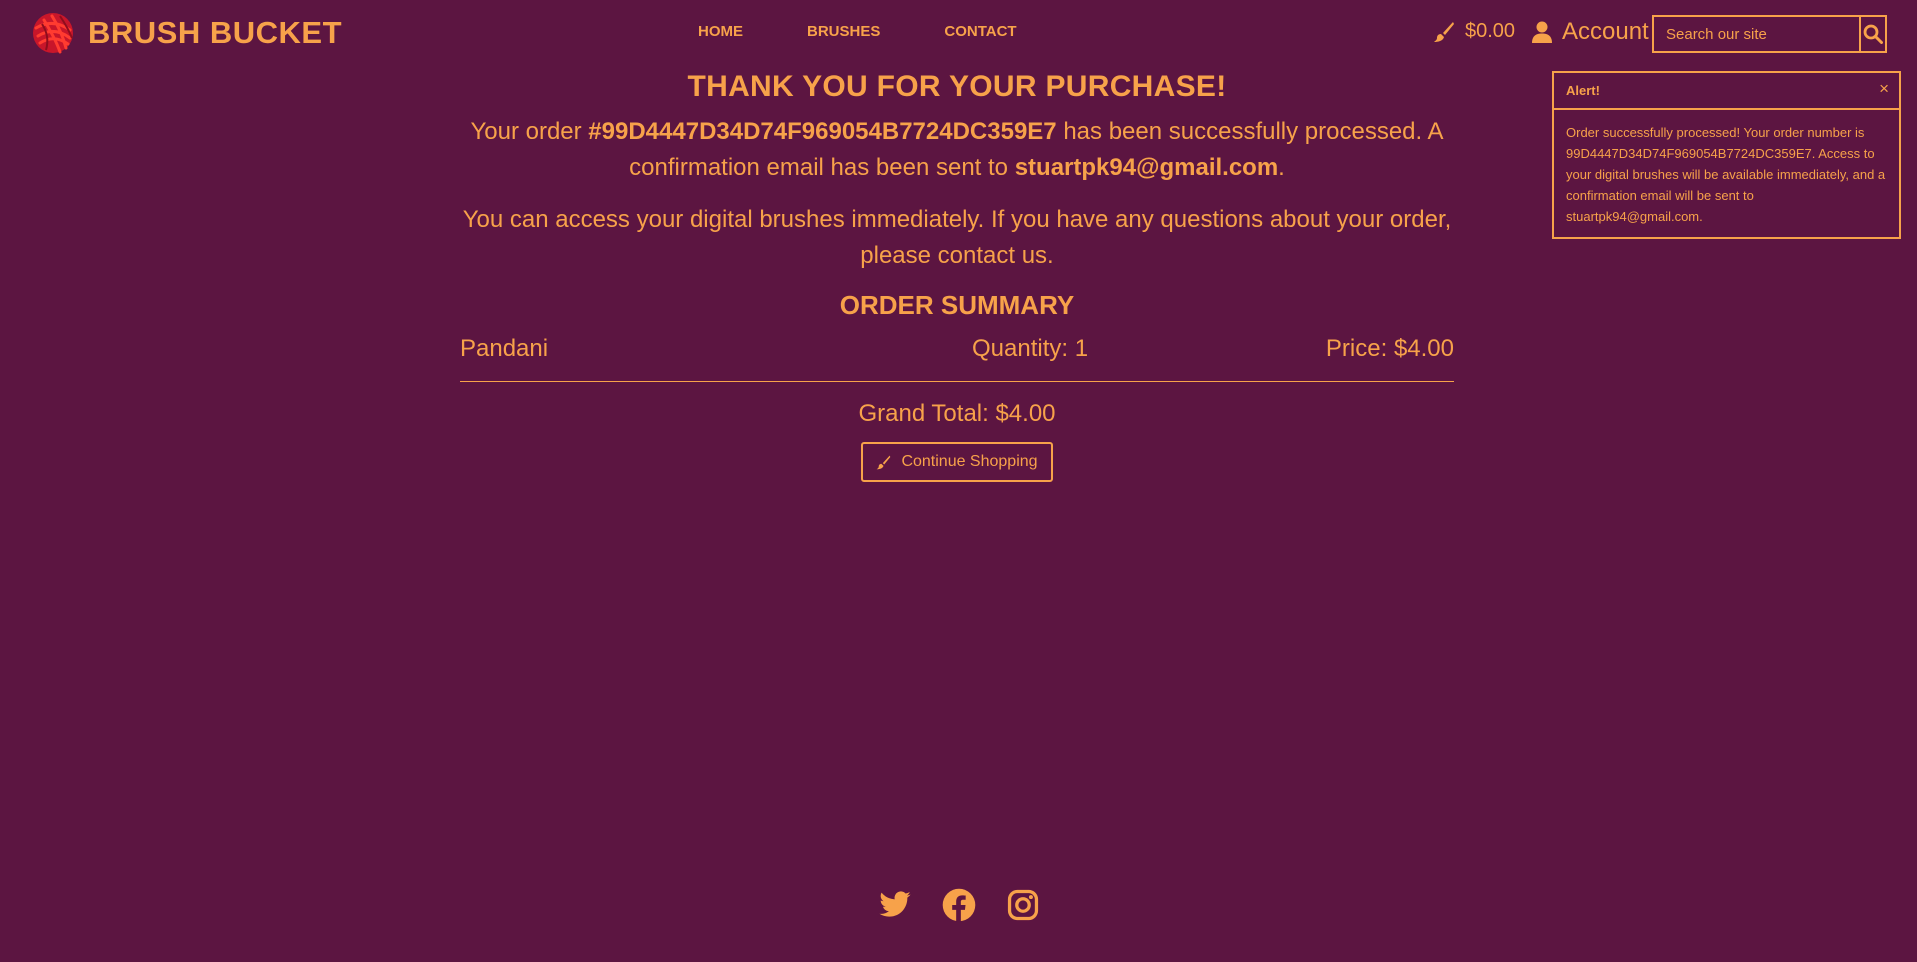 This screenshot has height=962, width=1917. Describe the element at coordinates (1755, 34) in the screenshot. I see `search-input` at that location.